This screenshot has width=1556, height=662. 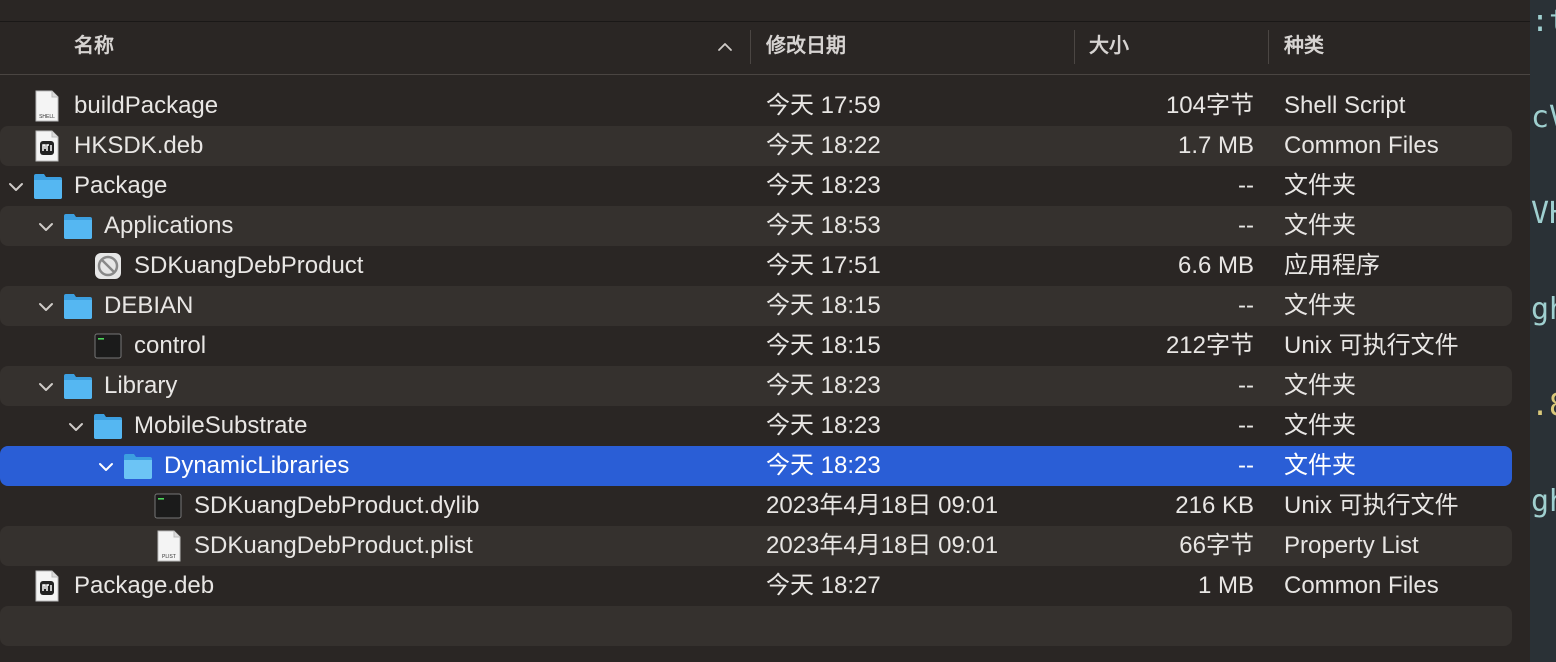 I want to click on file-date: 今天 18:22, so click(x=823, y=145).